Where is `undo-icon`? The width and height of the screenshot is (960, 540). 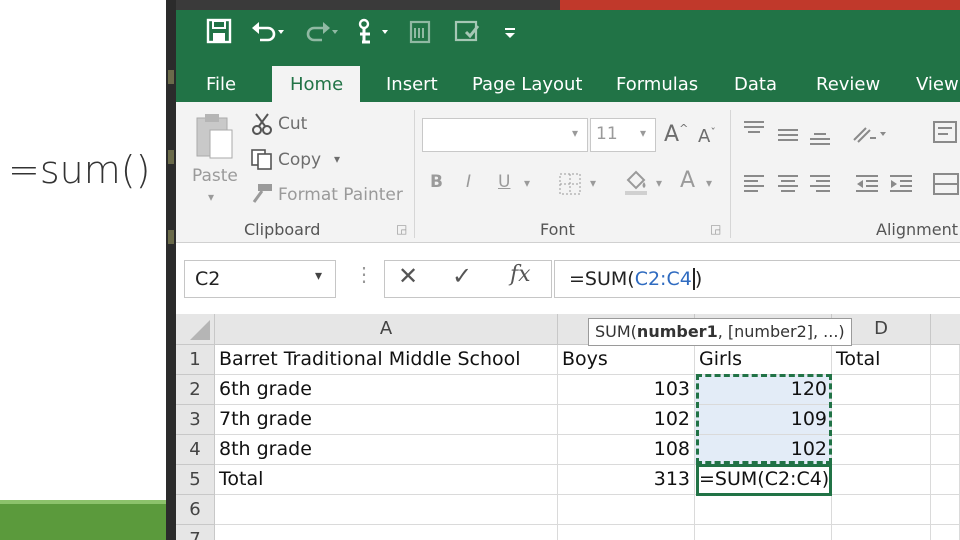
undo-icon is located at coordinates (267, 32).